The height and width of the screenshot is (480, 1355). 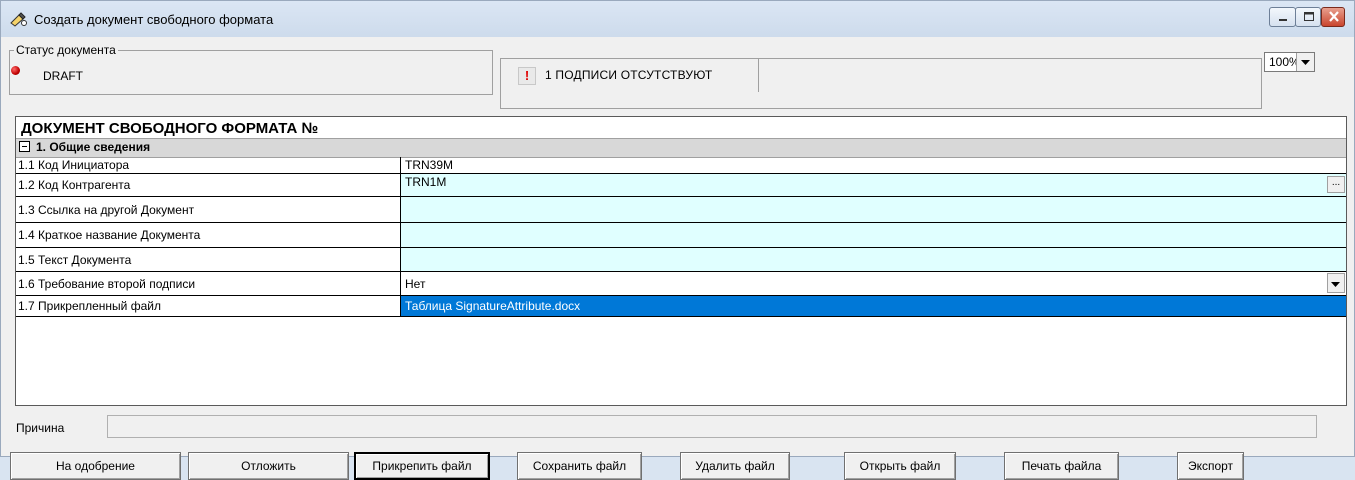 What do you see at coordinates (415, 283) in the screenshot?
I see `field-value: Нет` at bounding box center [415, 283].